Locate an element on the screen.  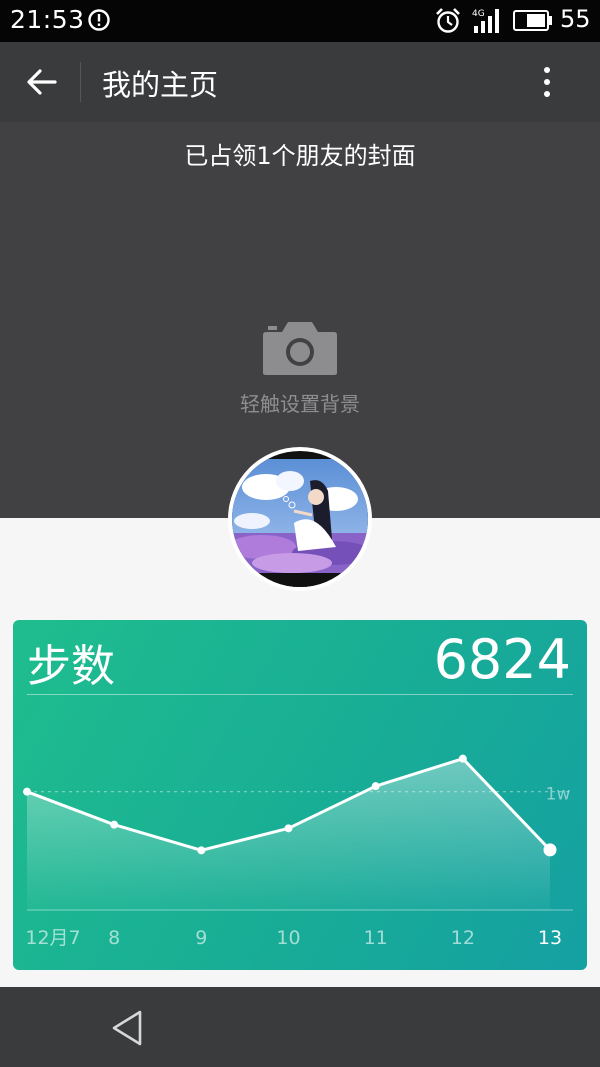
network-type: 4G is located at coordinates (478, 14).